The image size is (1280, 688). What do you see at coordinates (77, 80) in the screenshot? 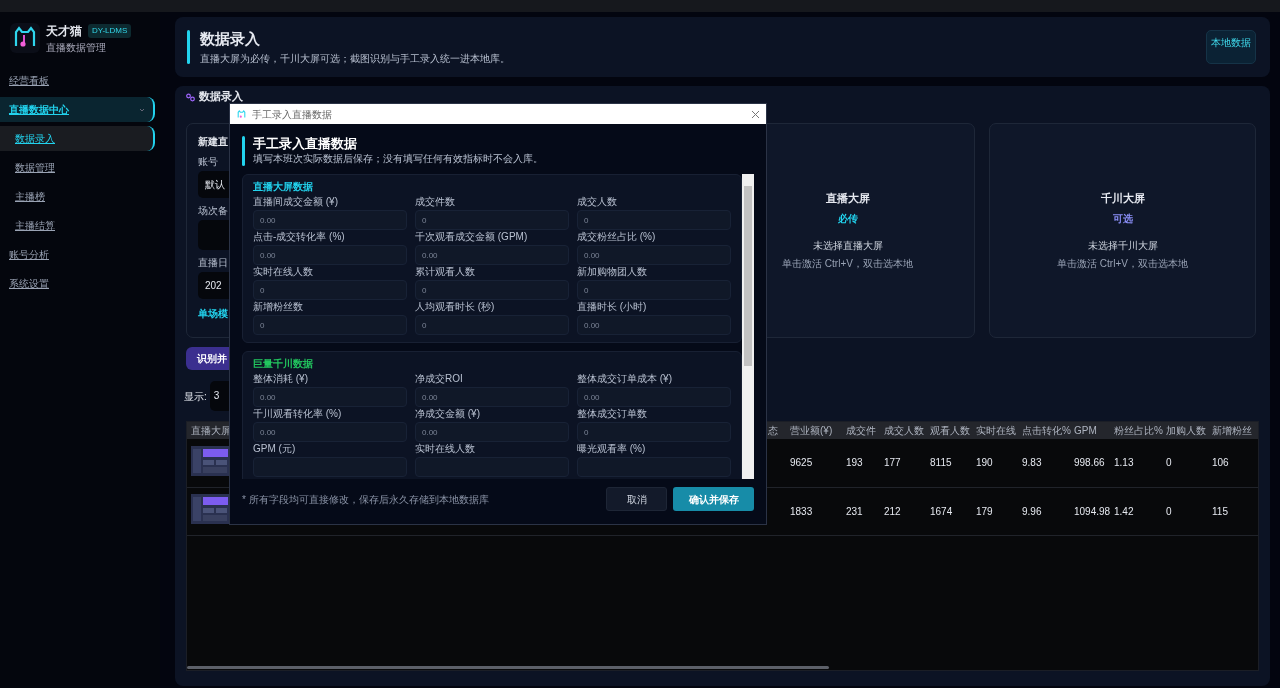
I see `nav-item: 经营看板` at bounding box center [77, 80].